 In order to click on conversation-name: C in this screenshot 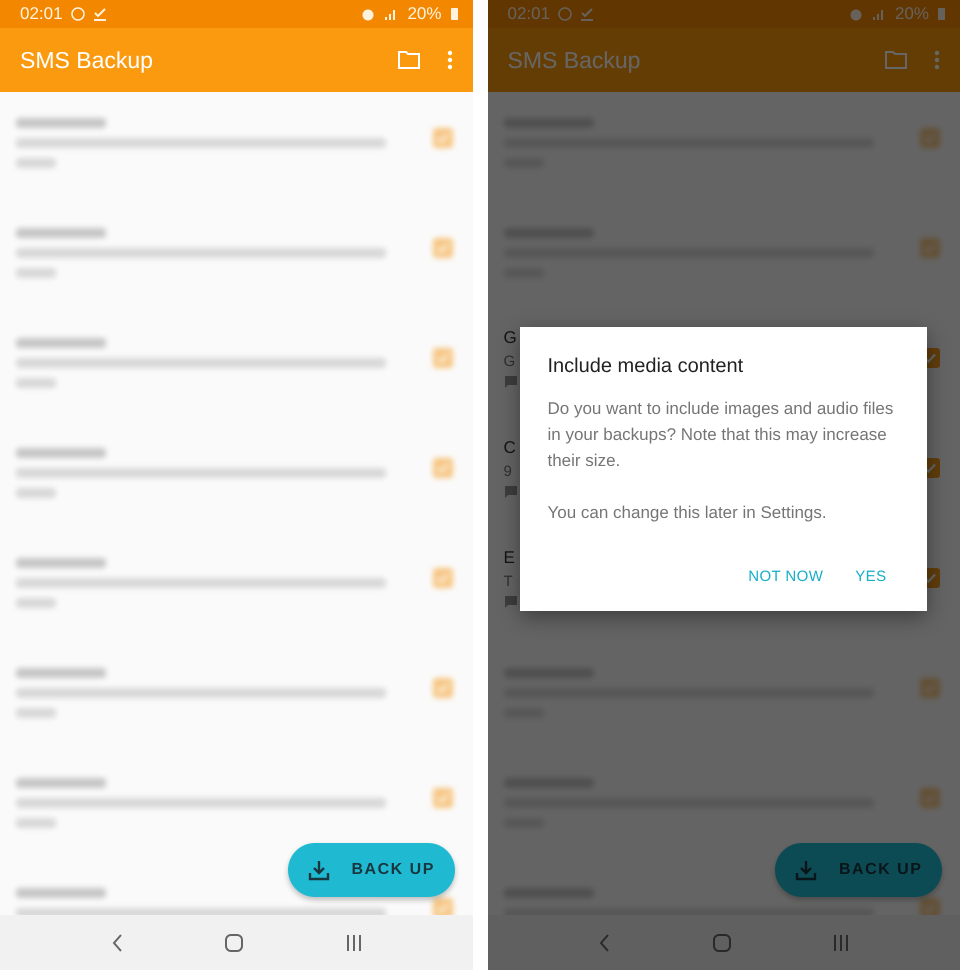, I will do `click(510, 448)`.